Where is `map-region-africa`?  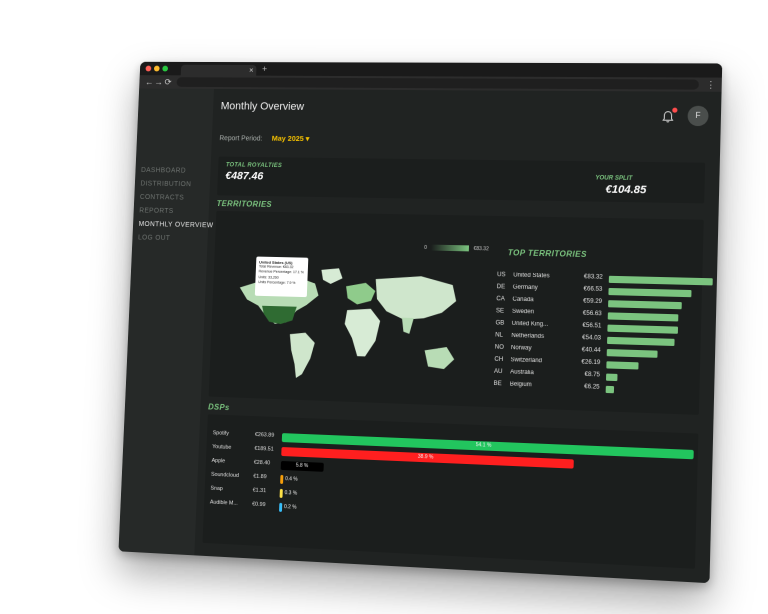
map-region-africa is located at coordinates (362, 332).